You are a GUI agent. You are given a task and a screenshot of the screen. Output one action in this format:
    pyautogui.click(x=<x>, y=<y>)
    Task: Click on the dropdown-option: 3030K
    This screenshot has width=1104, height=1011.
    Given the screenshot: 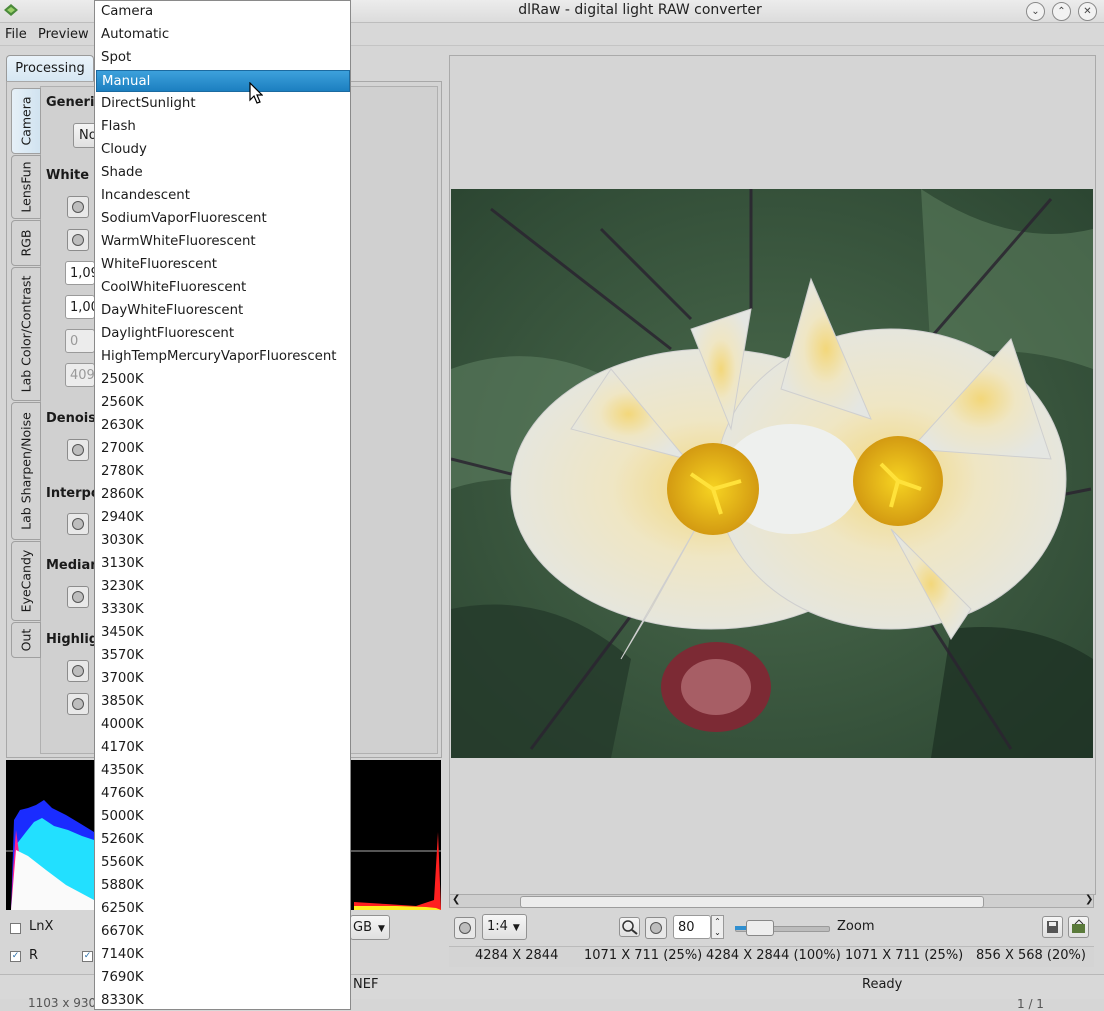 What is the action you would take?
    pyautogui.click(x=223, y=541)
    